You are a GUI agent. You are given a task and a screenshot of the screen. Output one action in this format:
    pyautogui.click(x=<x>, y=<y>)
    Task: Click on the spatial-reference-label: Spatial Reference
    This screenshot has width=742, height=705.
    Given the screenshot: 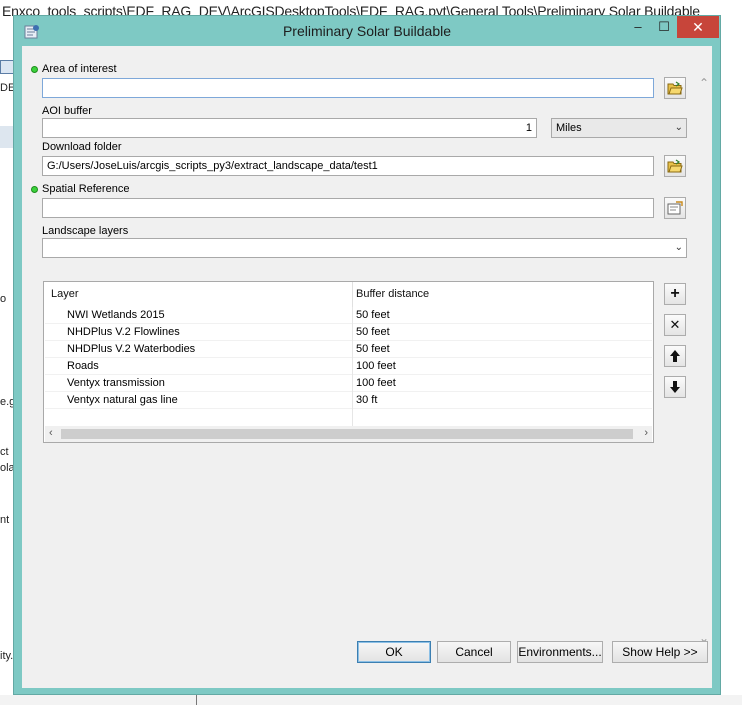 What is the action you would take?
    pyautogui.click(x=86, y=189)
    